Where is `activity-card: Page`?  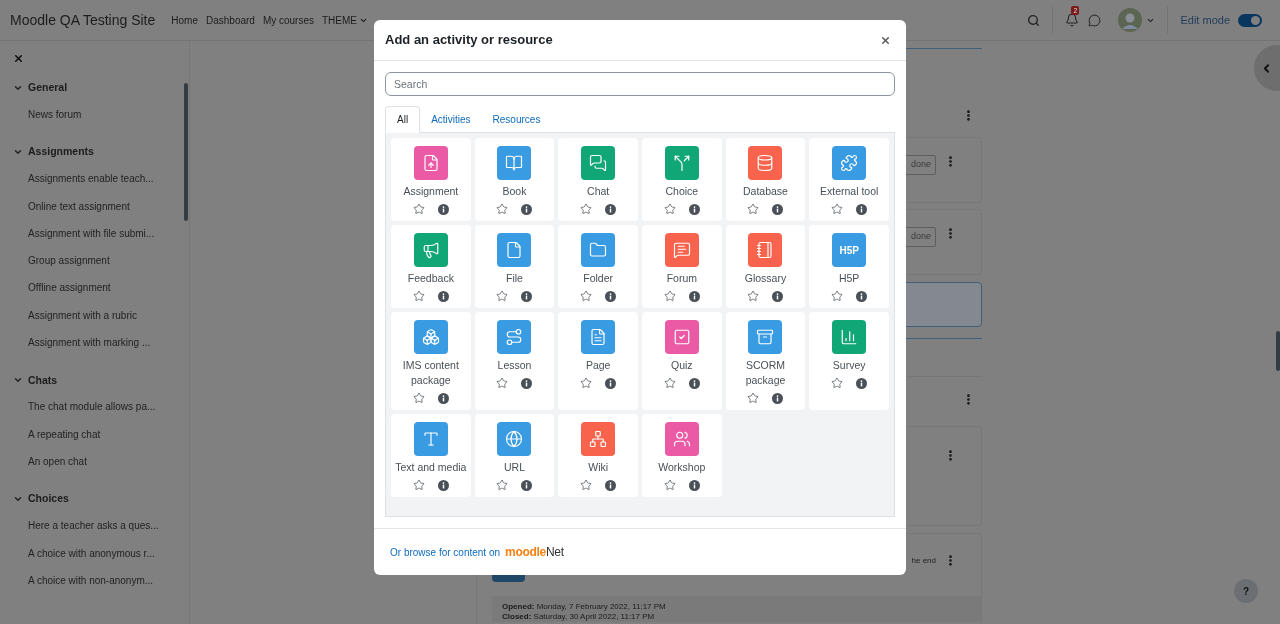 activity-card: Page is located at coordinates (598, 361).